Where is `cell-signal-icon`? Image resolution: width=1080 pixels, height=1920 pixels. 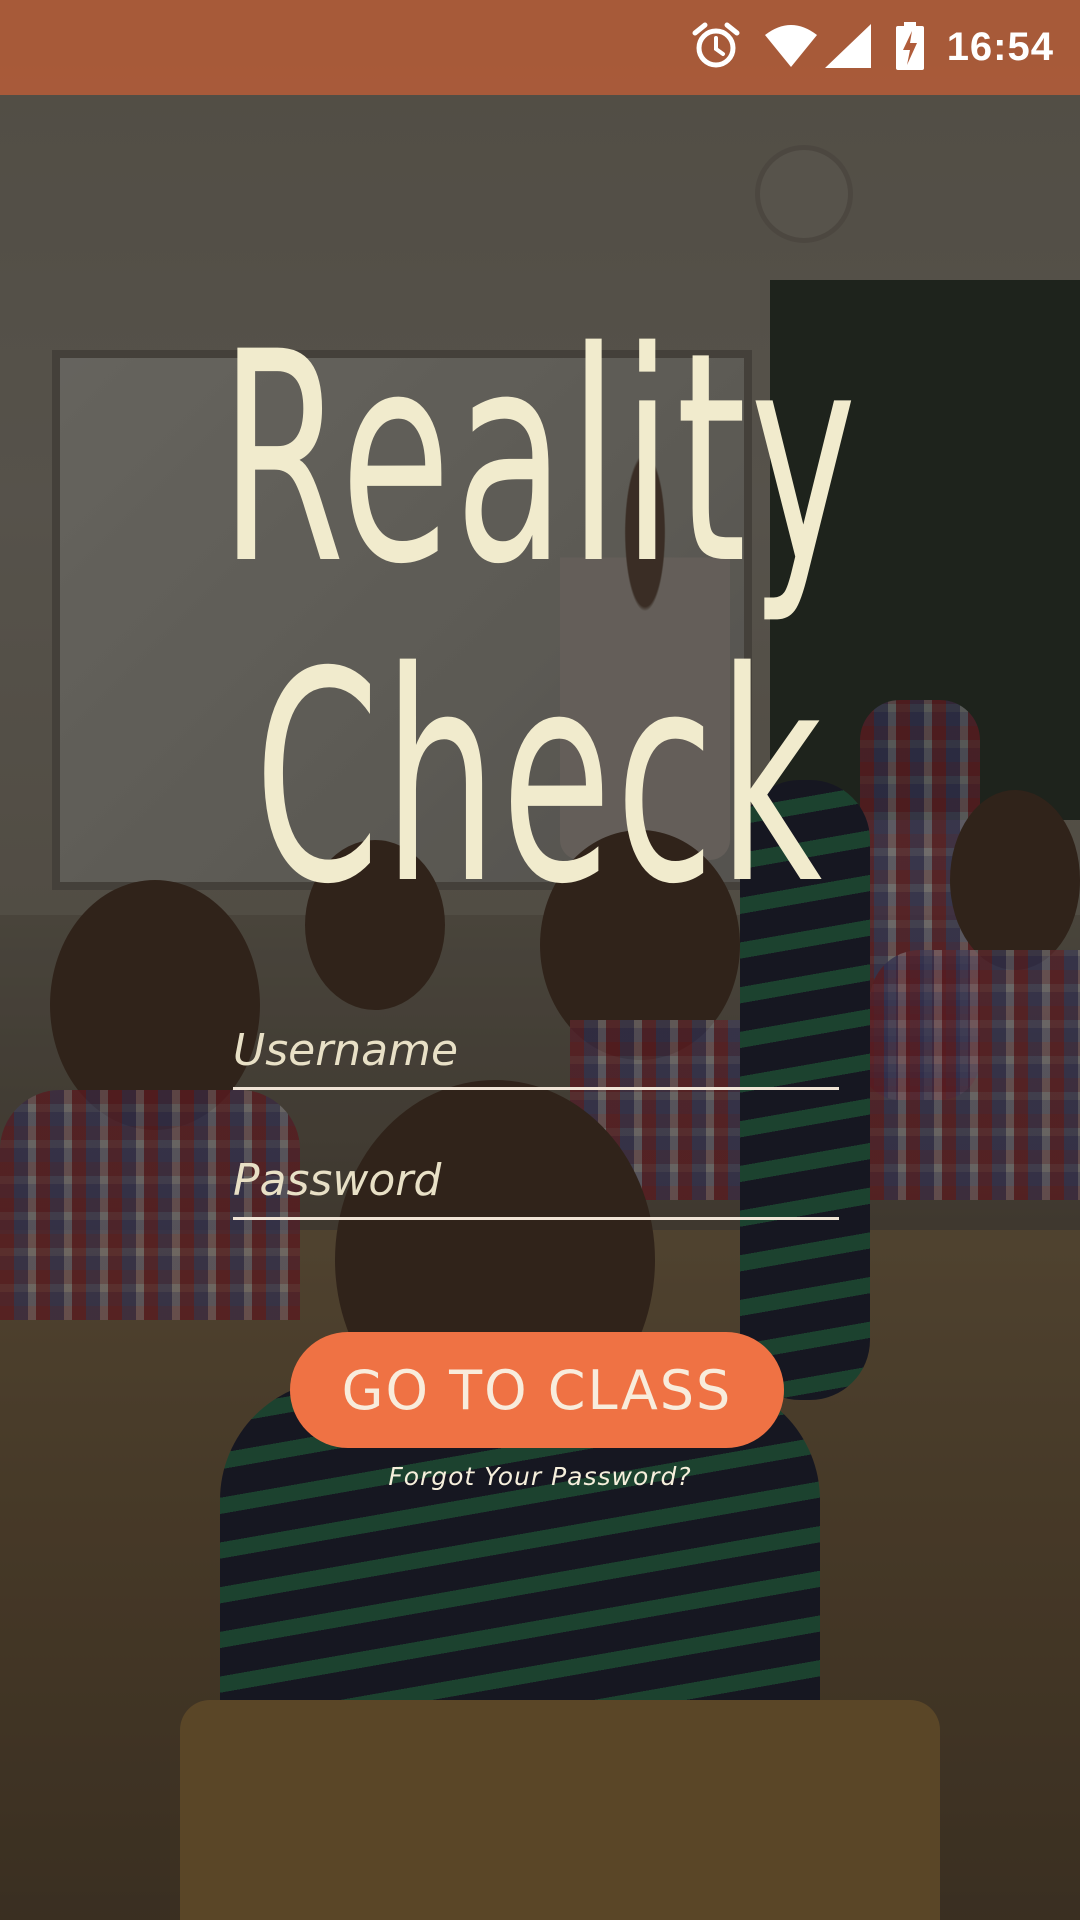
cell-signal-icon is located at coordinates (848, 48).